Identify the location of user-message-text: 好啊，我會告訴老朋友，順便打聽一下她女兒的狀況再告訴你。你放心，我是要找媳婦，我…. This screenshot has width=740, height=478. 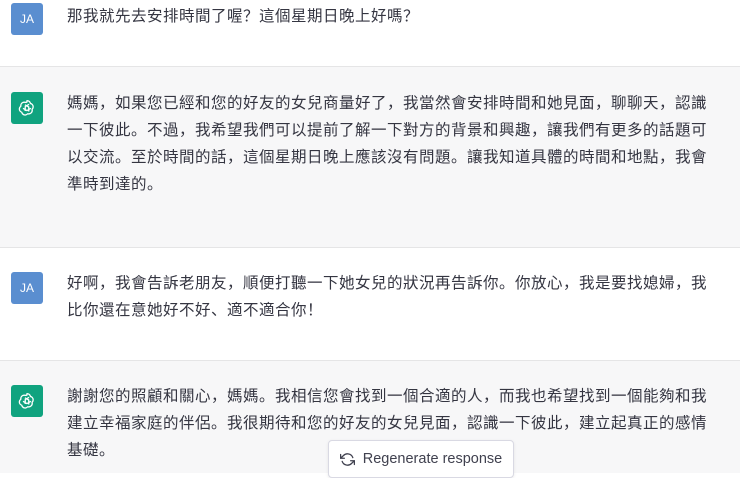
(387, 296).